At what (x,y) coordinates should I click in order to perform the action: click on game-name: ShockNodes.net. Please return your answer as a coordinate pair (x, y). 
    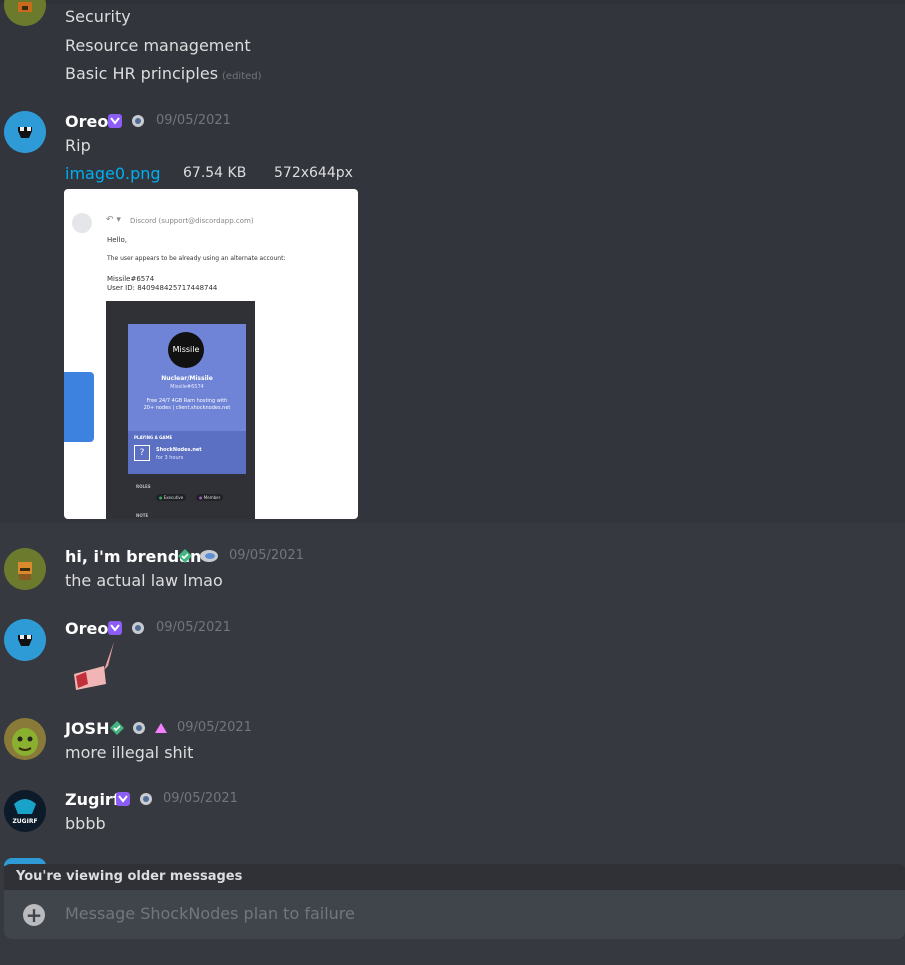
    Looking at the image, I should click on (179, 450).